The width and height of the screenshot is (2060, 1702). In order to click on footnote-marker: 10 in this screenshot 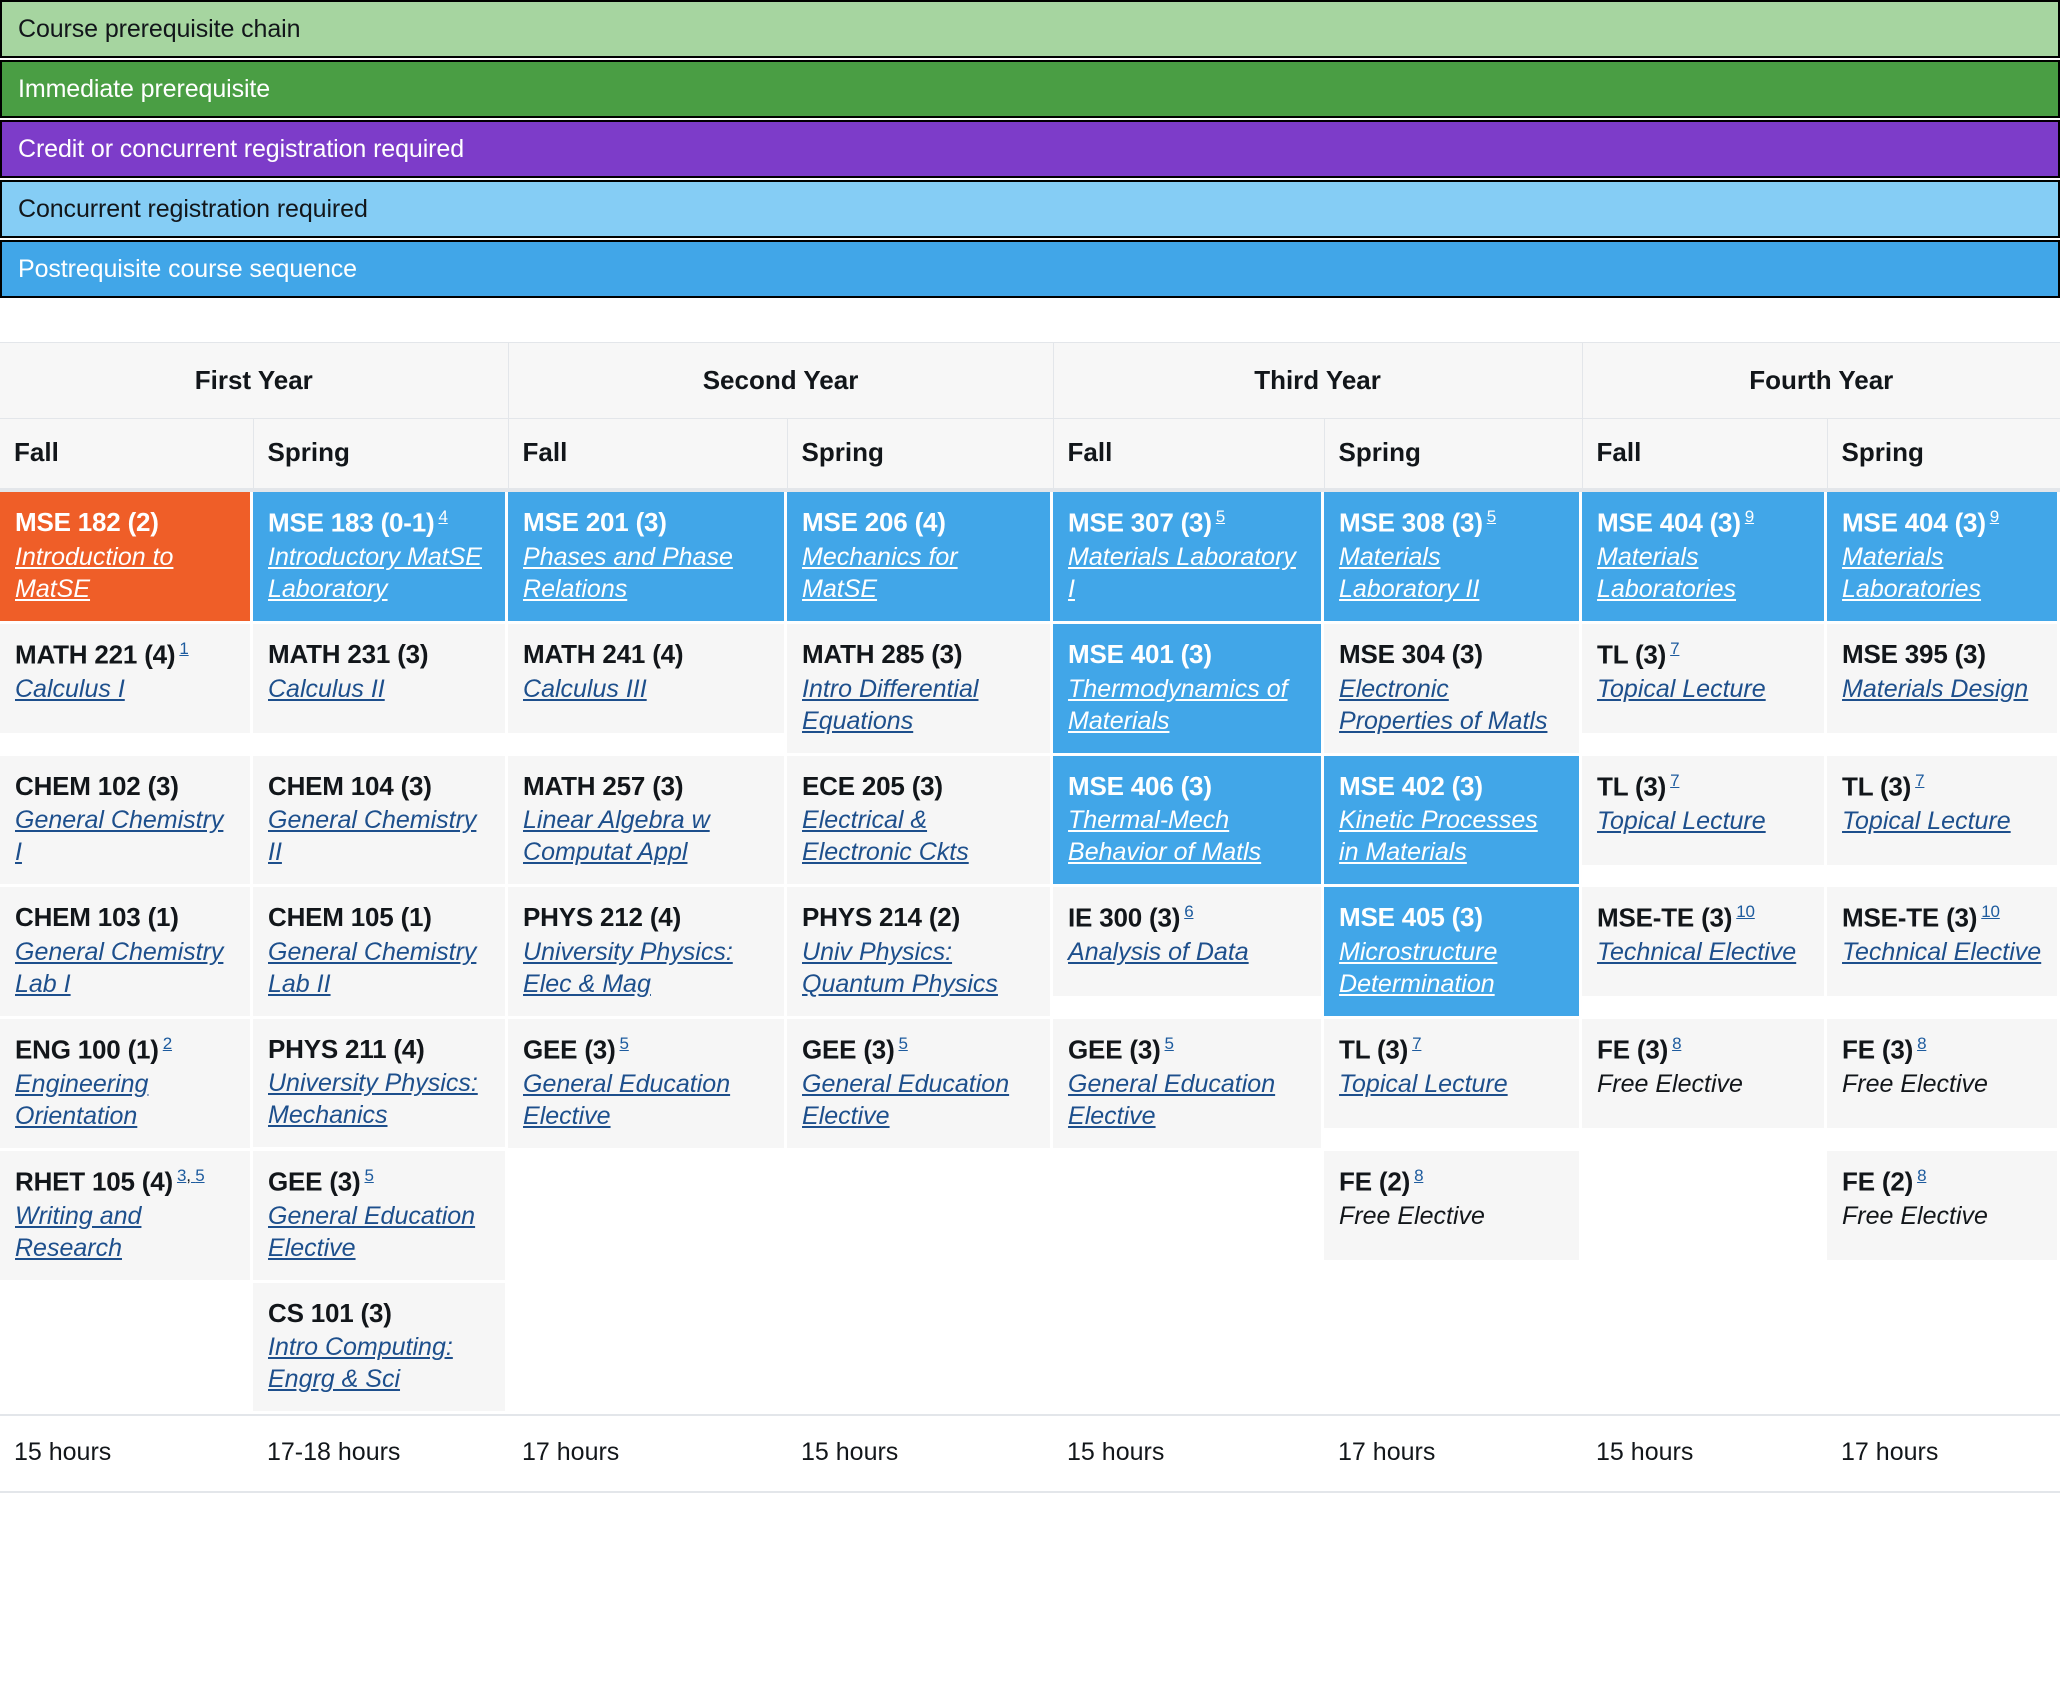, I will do `click(1745, 911)`.